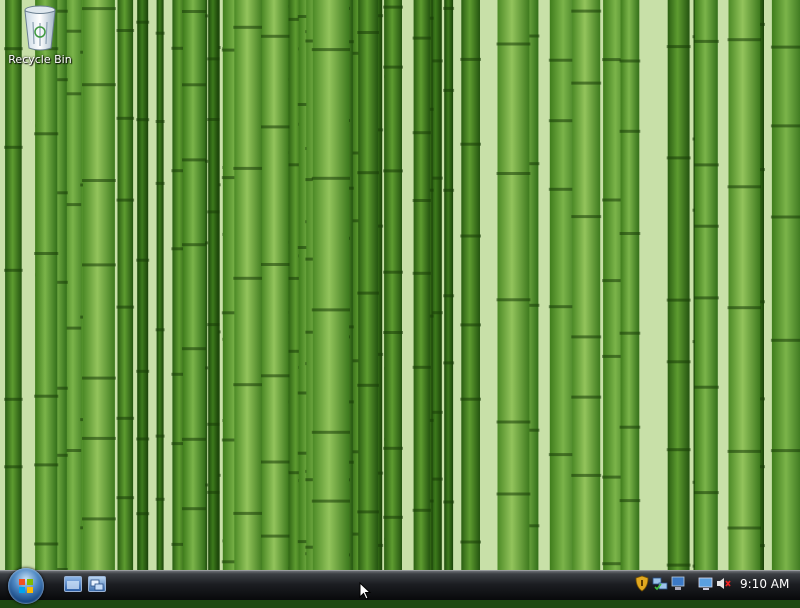 The width and height of the screenshot is (800, 608). I want to click on show-desktop-button, so click(73, 584).